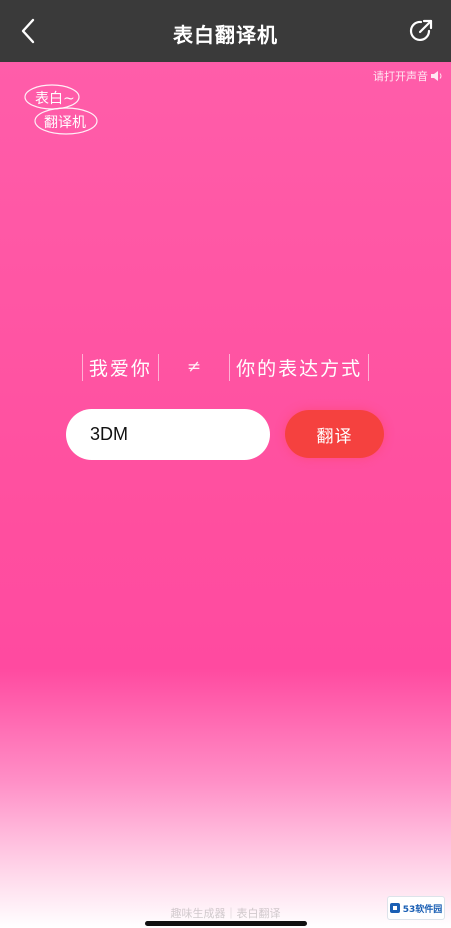 Image resolution: width=451 pixels, height=928 pixels. I want to click on logo-graphic: 表白~ 翻译机, so click(61, 109).